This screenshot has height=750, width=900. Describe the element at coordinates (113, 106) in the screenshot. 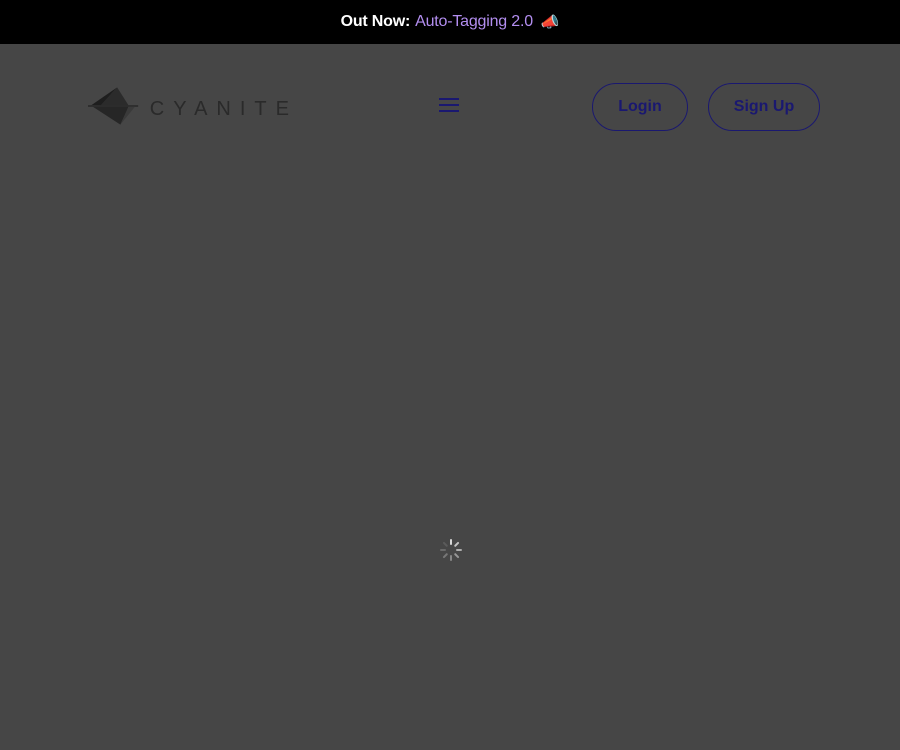

I see `logo-mark-icon` at that location.